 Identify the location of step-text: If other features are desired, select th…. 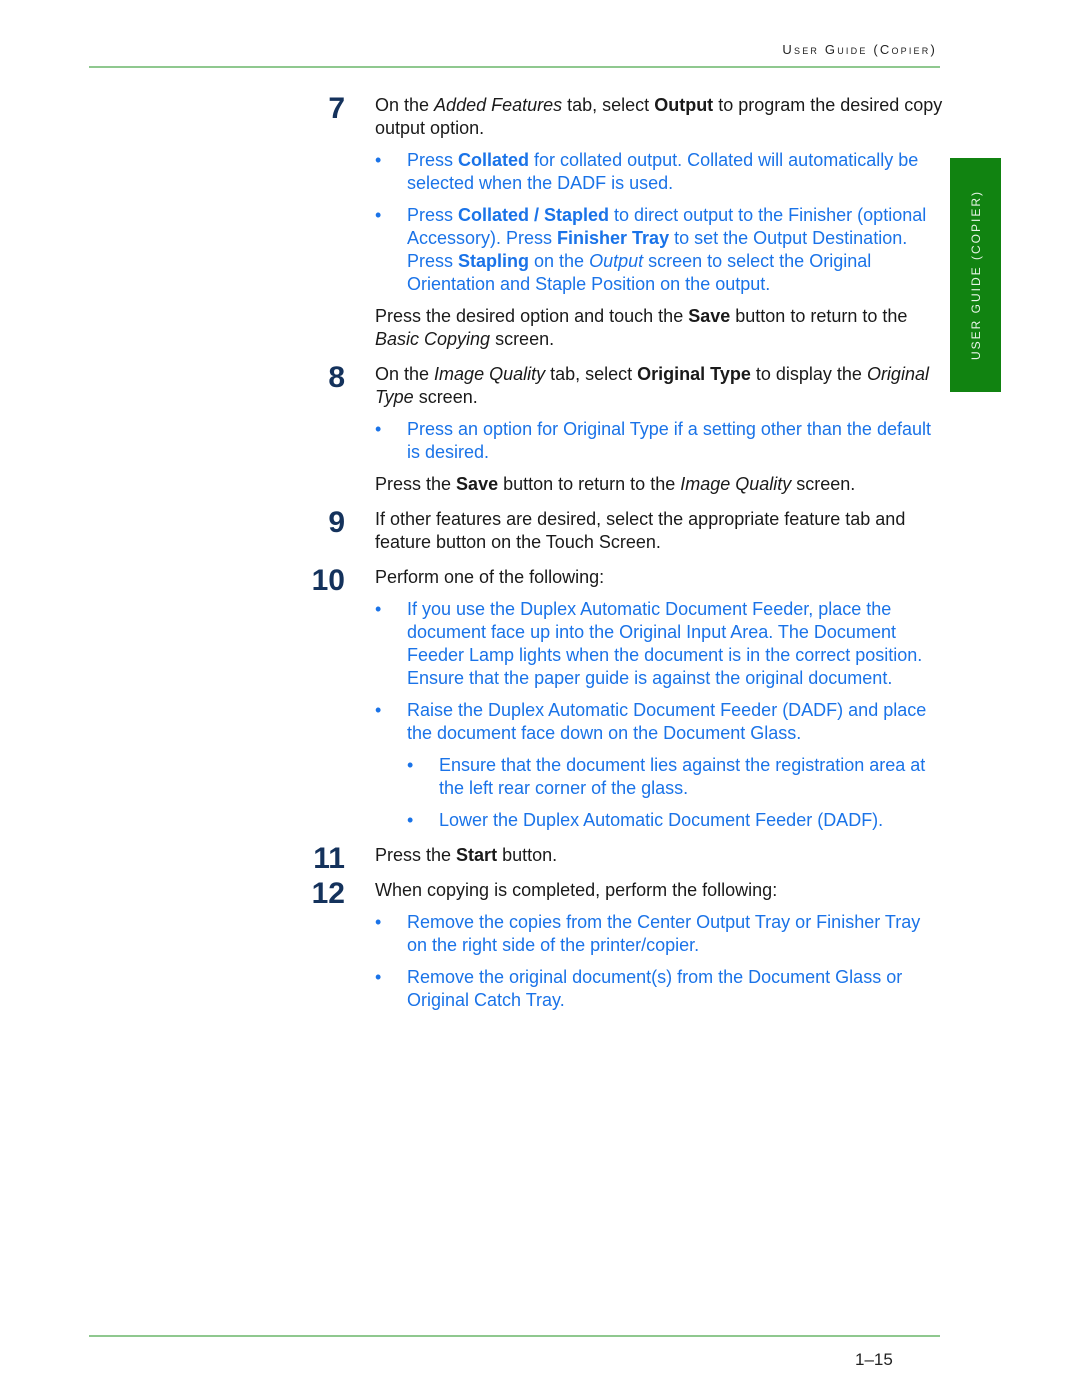
(640, 530).